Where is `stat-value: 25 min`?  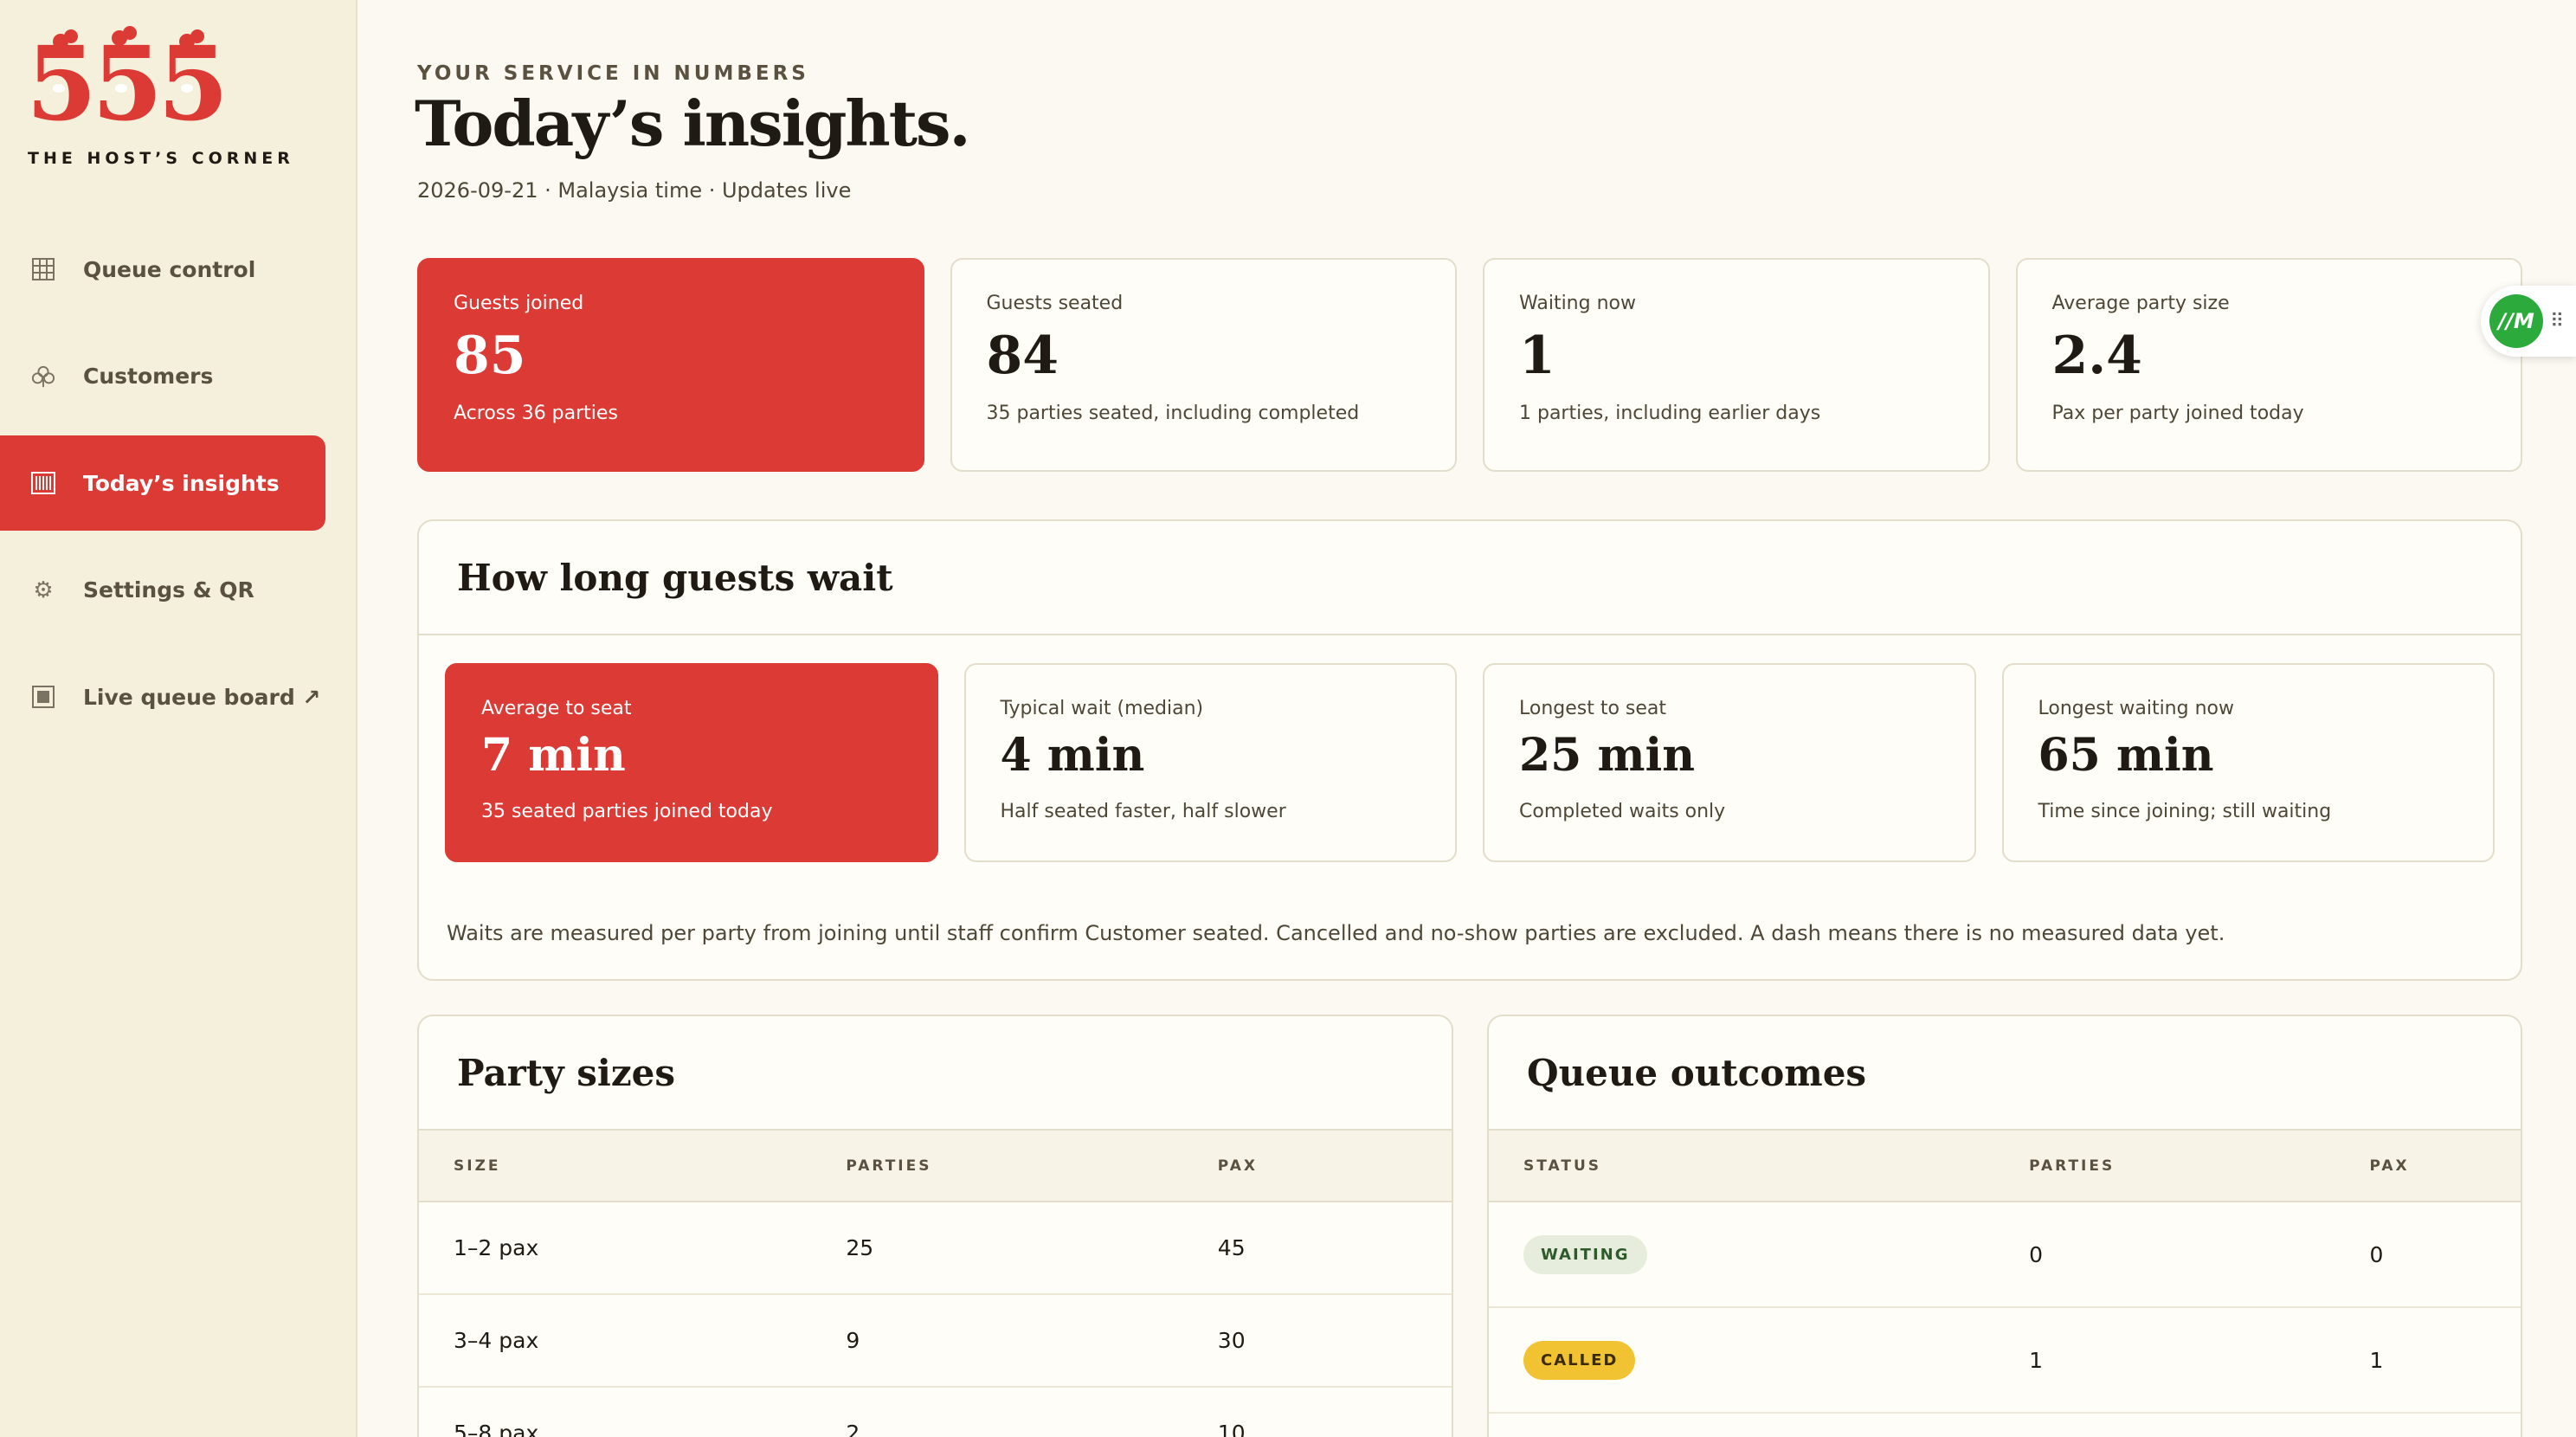 stat-value: 25 min is located at coordinates (1607, 755).